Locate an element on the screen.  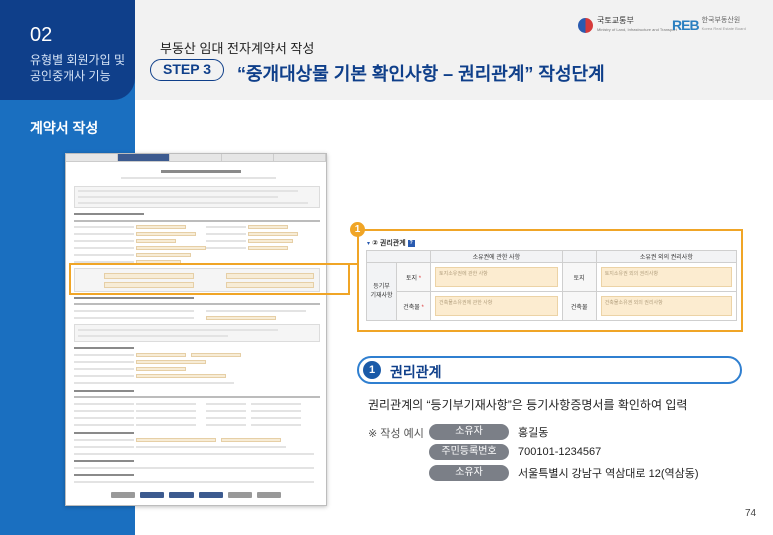
land-label-2: 토지 is located at coordinates (579, 277).